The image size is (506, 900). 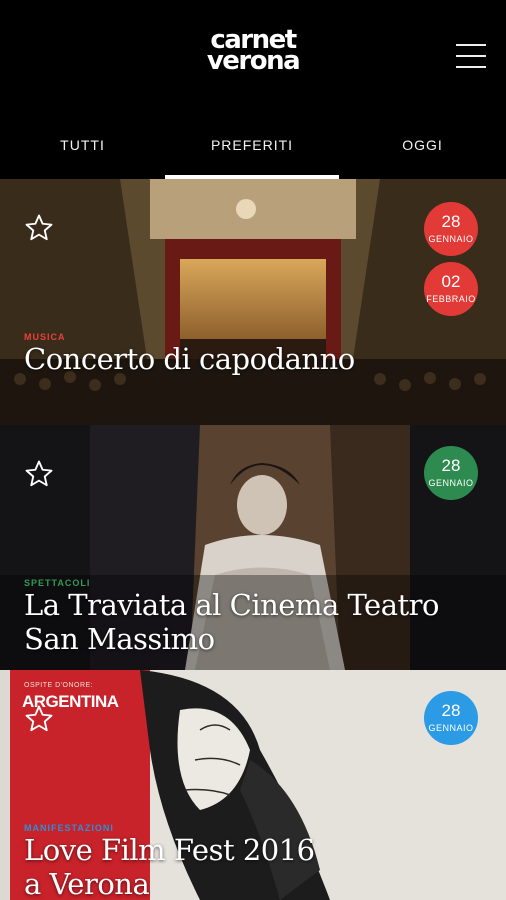 What do you see at coordinates (69, 828) in the screenshot?
I see `event-category: MANIFESTAZIONI` at bounding box center [69, 828].